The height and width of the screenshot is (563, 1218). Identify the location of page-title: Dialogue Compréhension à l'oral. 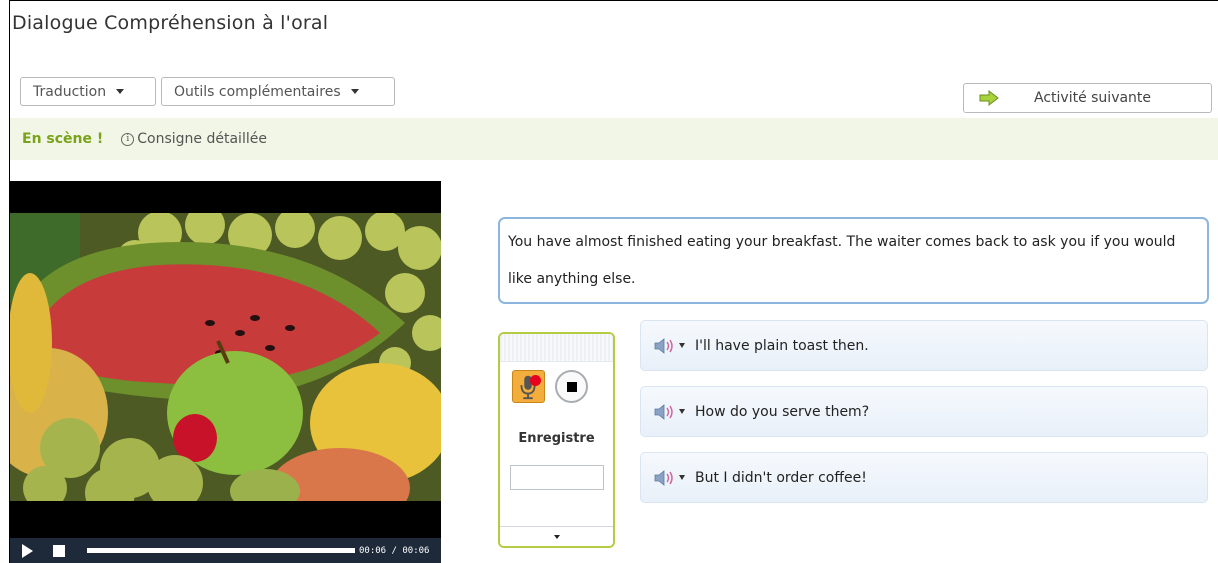
(170, 23).